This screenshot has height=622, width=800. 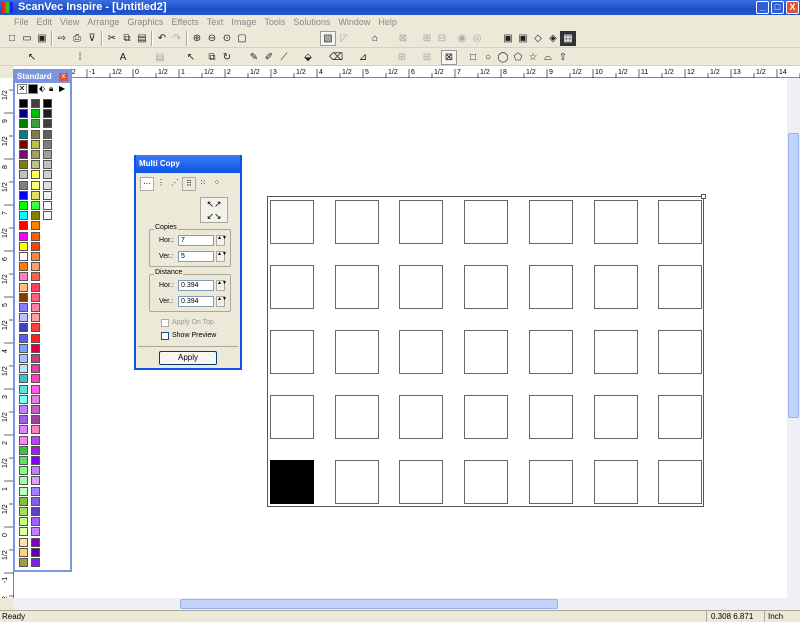 I want to click on select-icon: ↖, so click(x=32, y=57).